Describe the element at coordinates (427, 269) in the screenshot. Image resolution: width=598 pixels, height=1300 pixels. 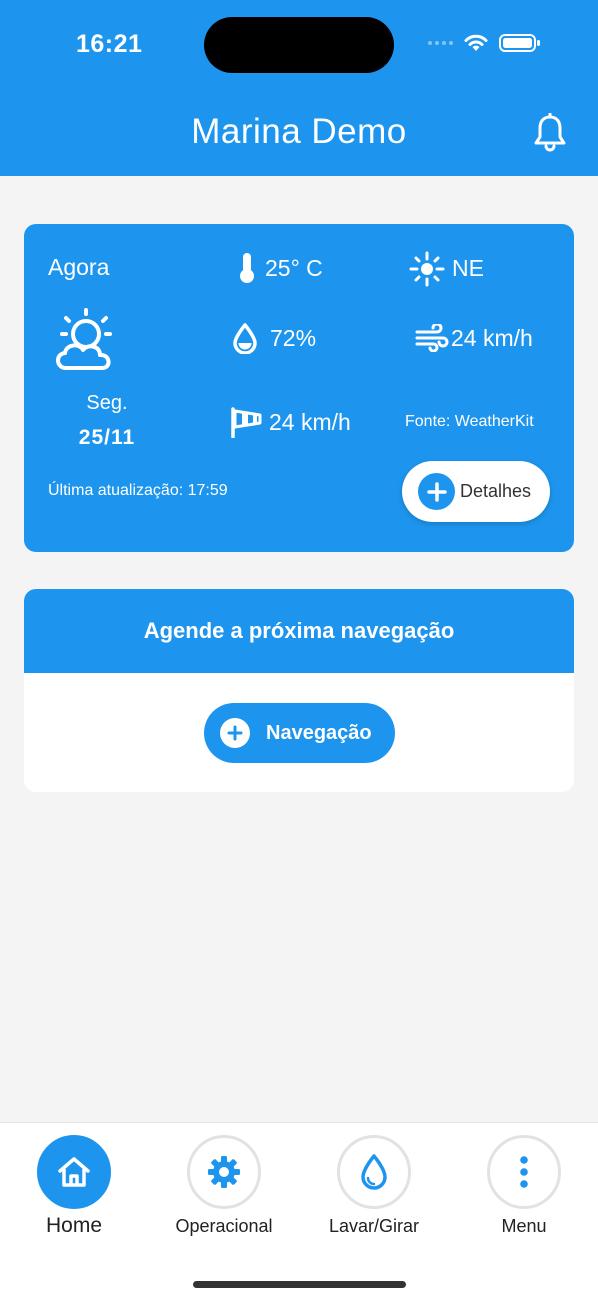
I see `compass-icon` at that location.